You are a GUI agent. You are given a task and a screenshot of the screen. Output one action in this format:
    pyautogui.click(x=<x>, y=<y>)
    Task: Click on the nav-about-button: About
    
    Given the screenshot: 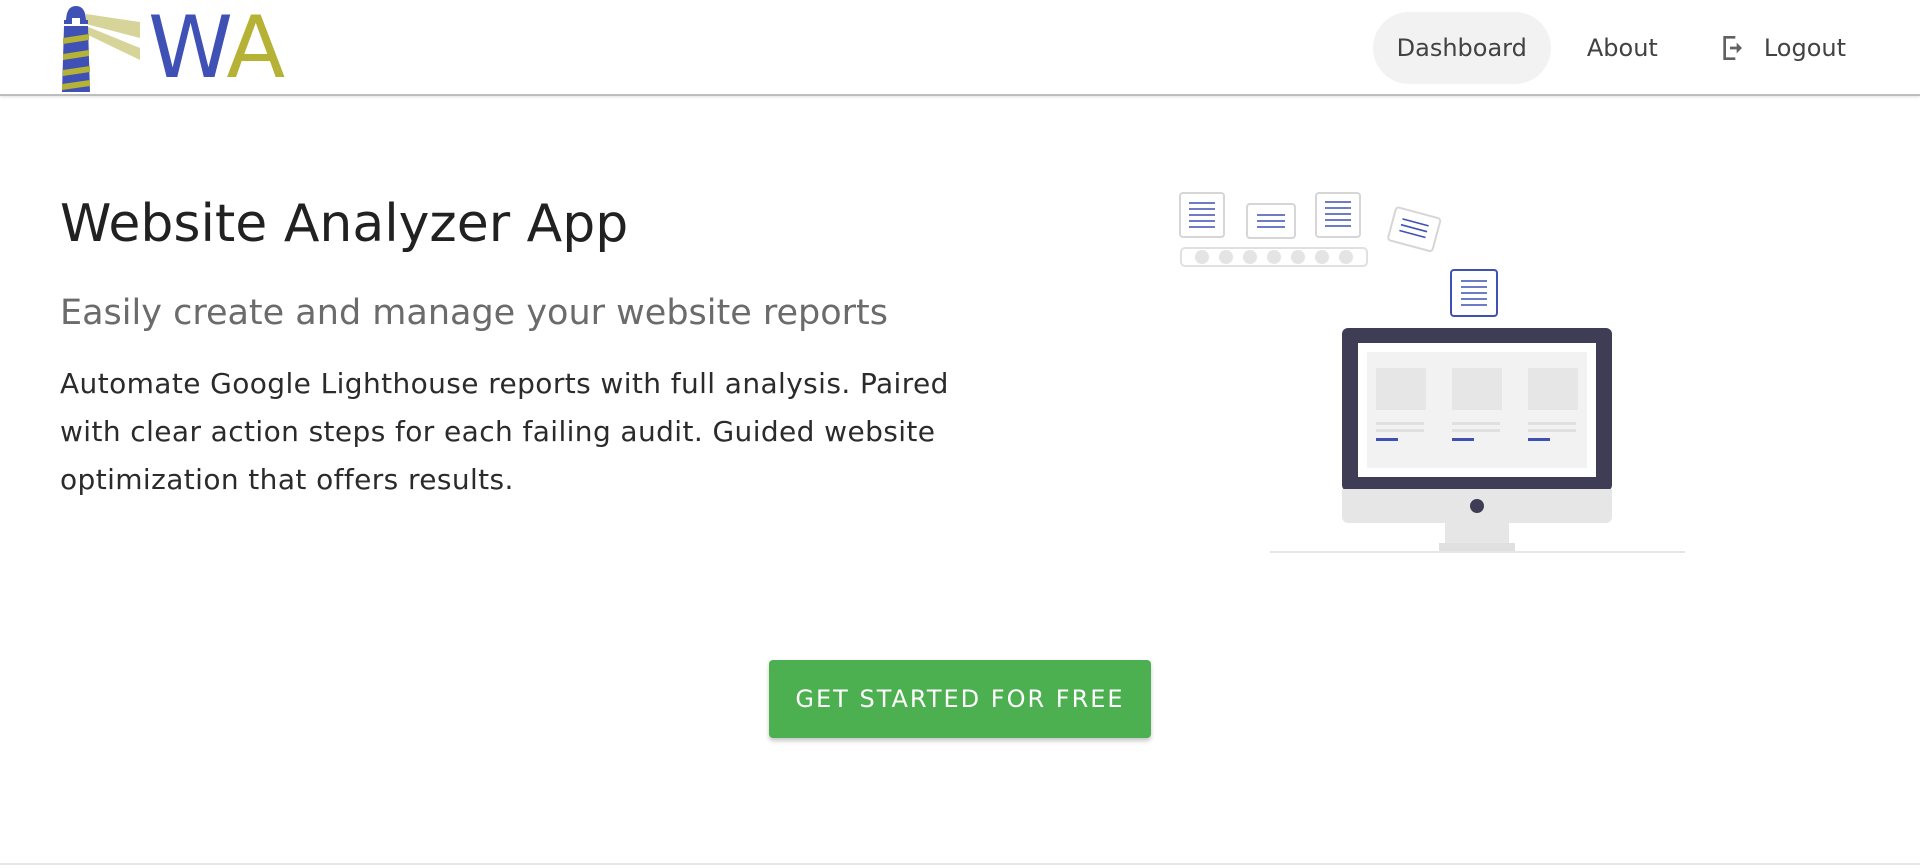 What is the action you would take?
    pyautogui.click(x=1622, y=48)
    